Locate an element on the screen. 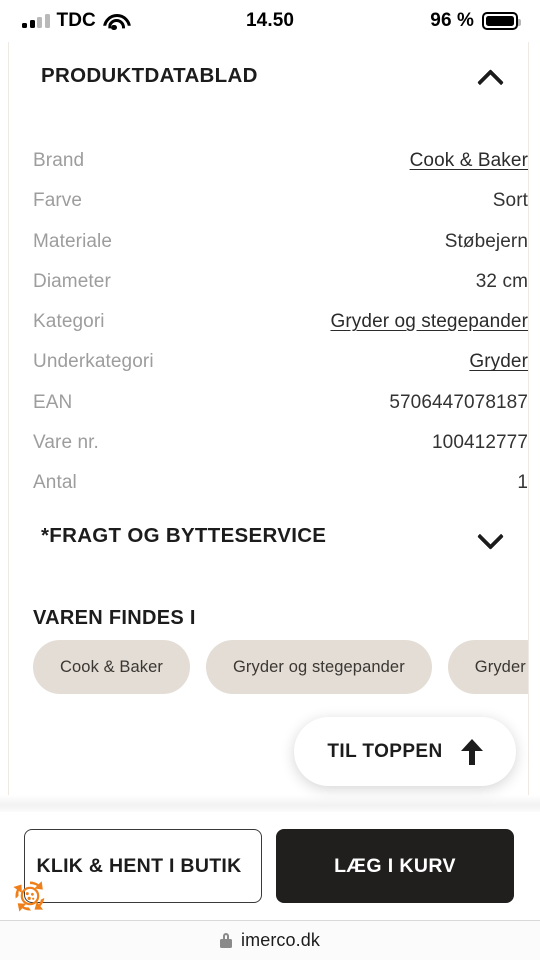 The image size is (540, 960). spec-value: 100412777 is located at coordinates (479, 443).